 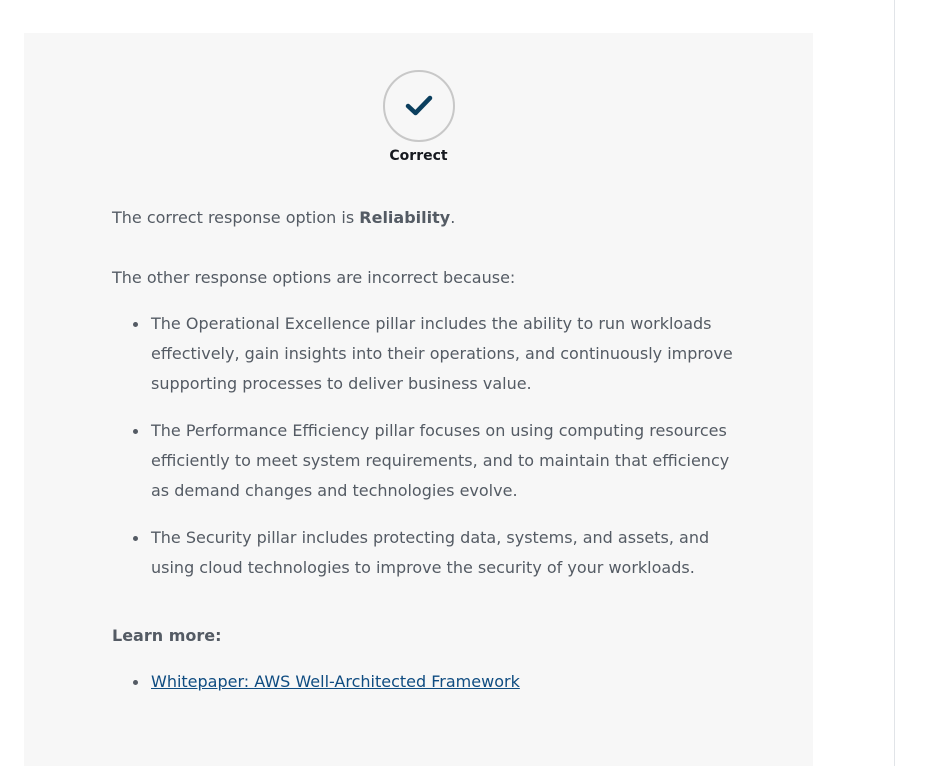 What do you see at coordinates (236, 217) in the screenshot?
I see `answer-prefix: The correct response option is` at bounding box center [236, 217].